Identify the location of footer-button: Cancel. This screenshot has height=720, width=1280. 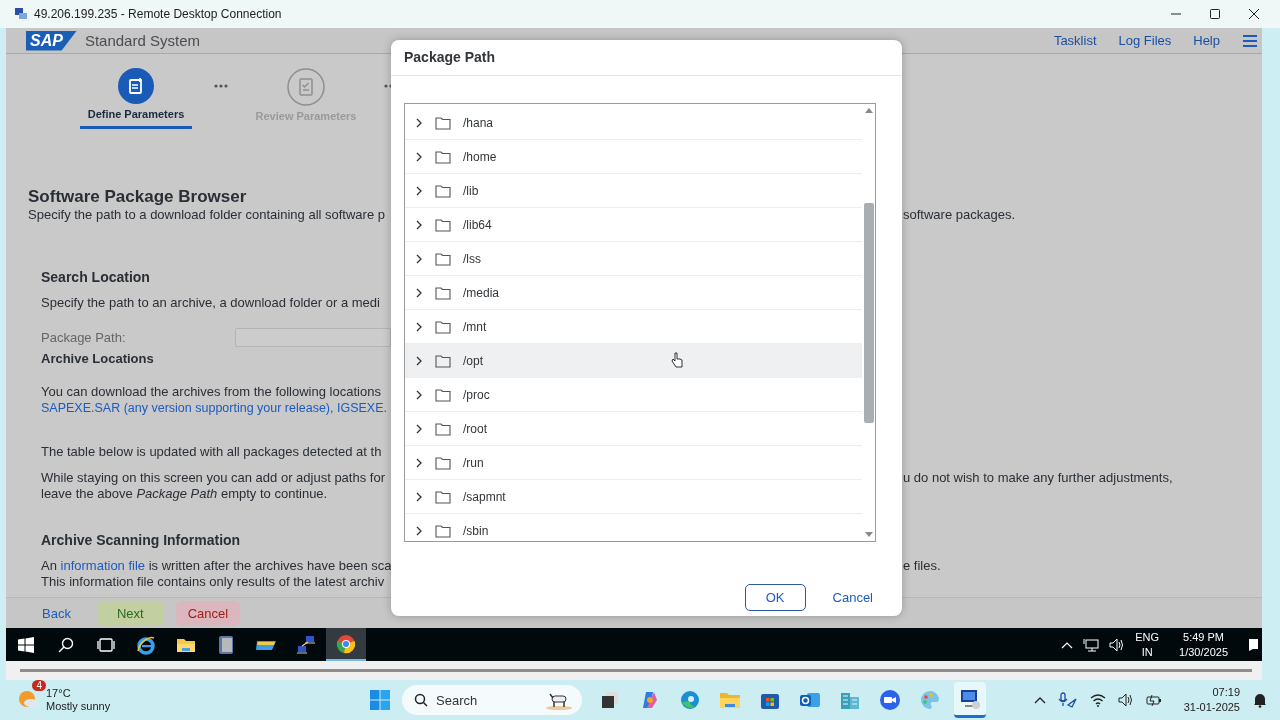
(208, 613).